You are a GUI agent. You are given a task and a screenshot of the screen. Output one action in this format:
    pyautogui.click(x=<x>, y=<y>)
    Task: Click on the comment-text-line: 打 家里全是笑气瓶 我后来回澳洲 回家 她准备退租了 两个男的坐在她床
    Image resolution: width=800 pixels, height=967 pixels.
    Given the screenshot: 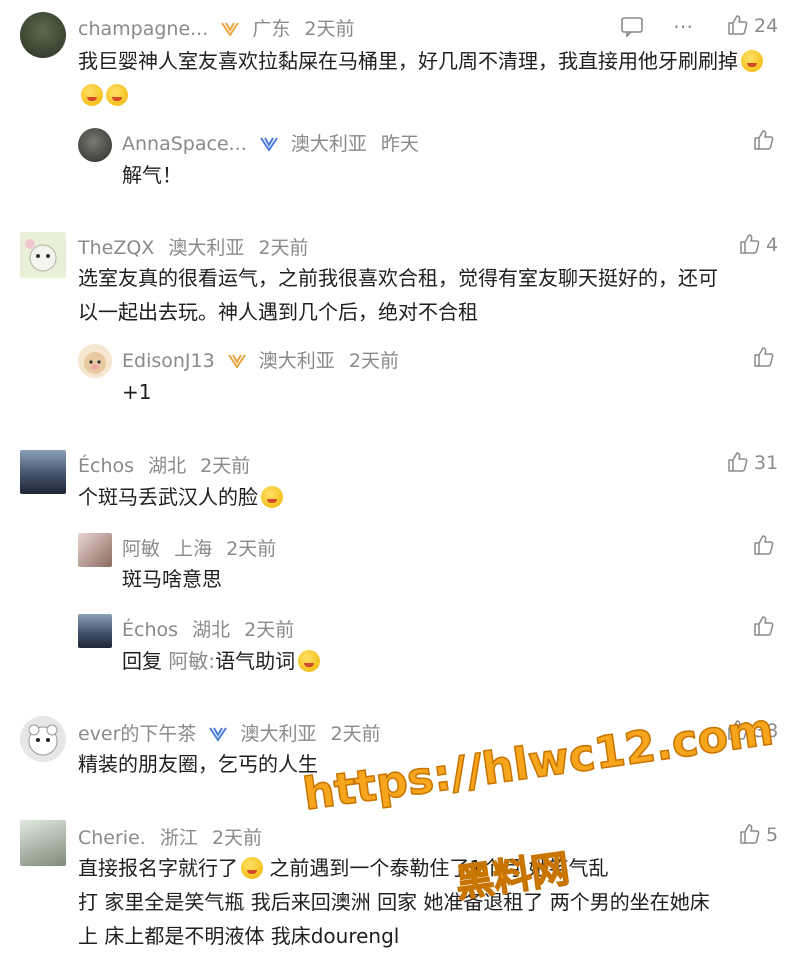 What is the action you would take?
    pyautogui.click(x=394, y=902)
    